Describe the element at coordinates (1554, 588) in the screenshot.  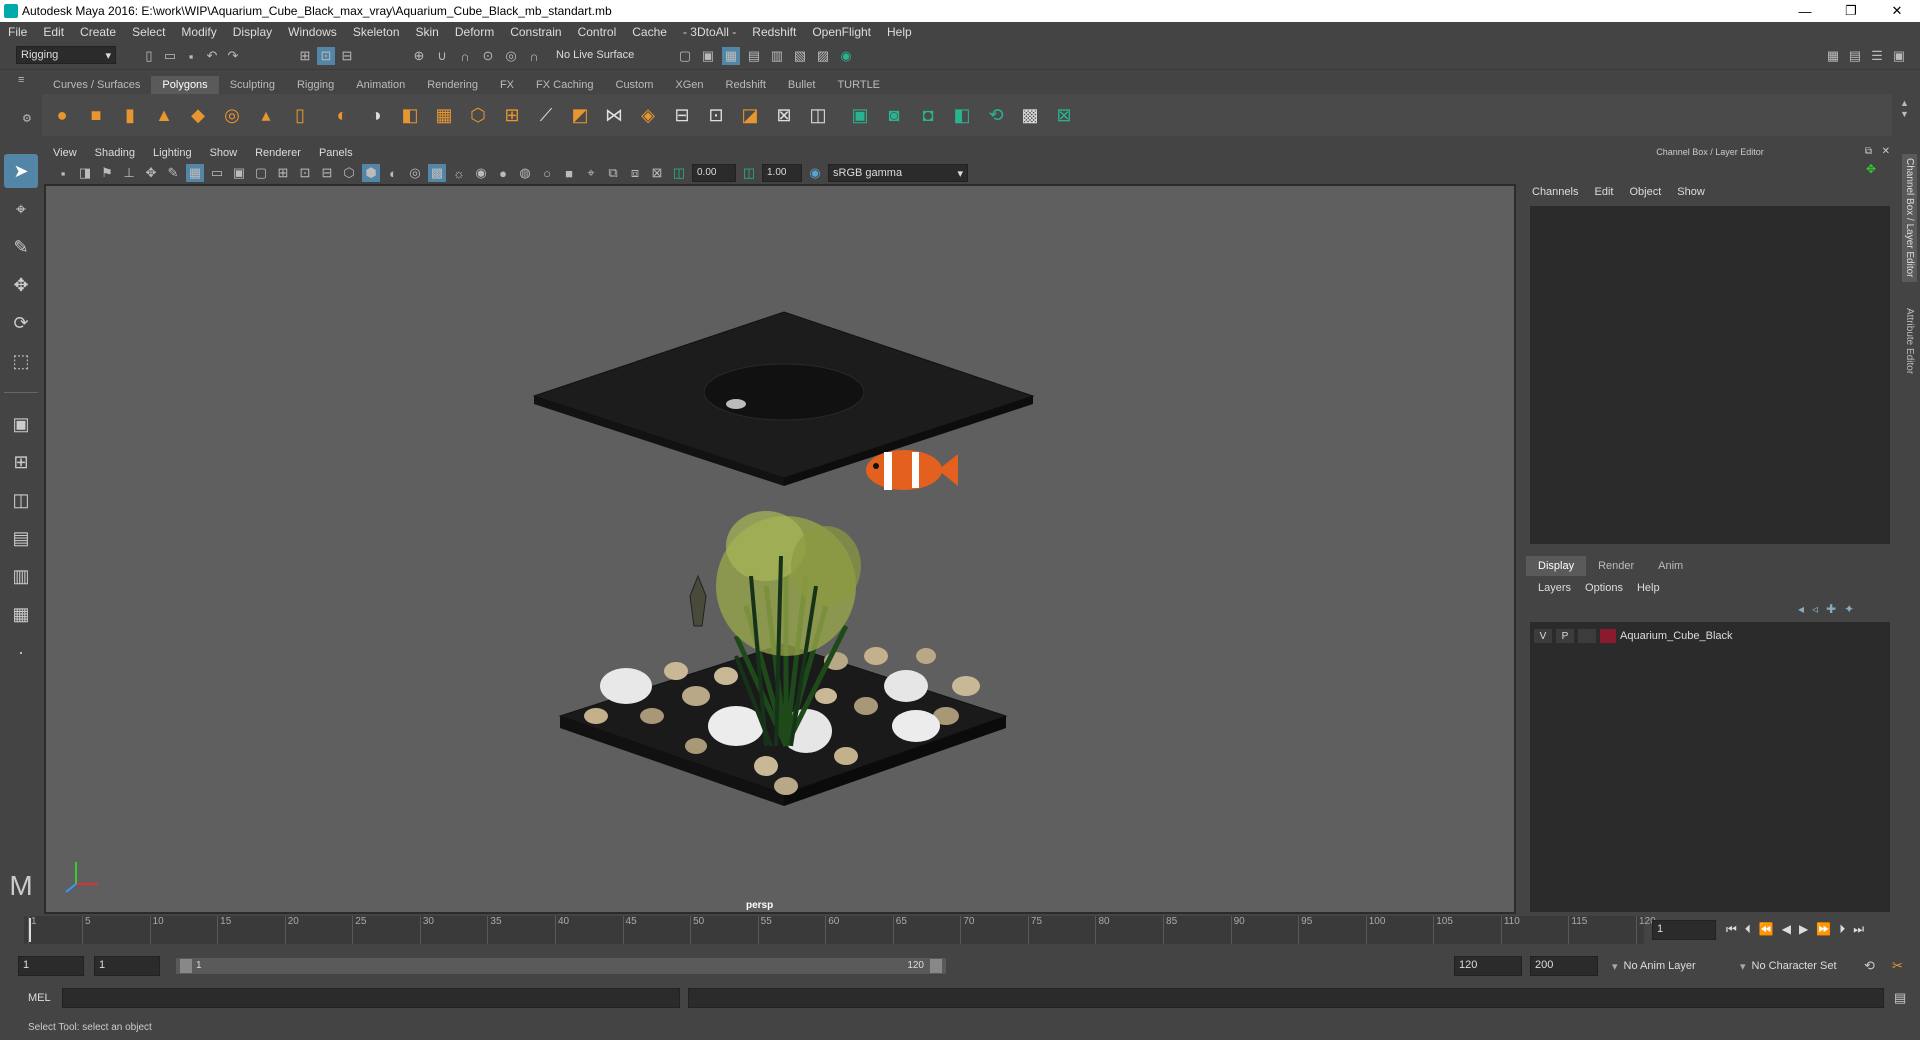
I see `layers-menu: Layers` at that location.